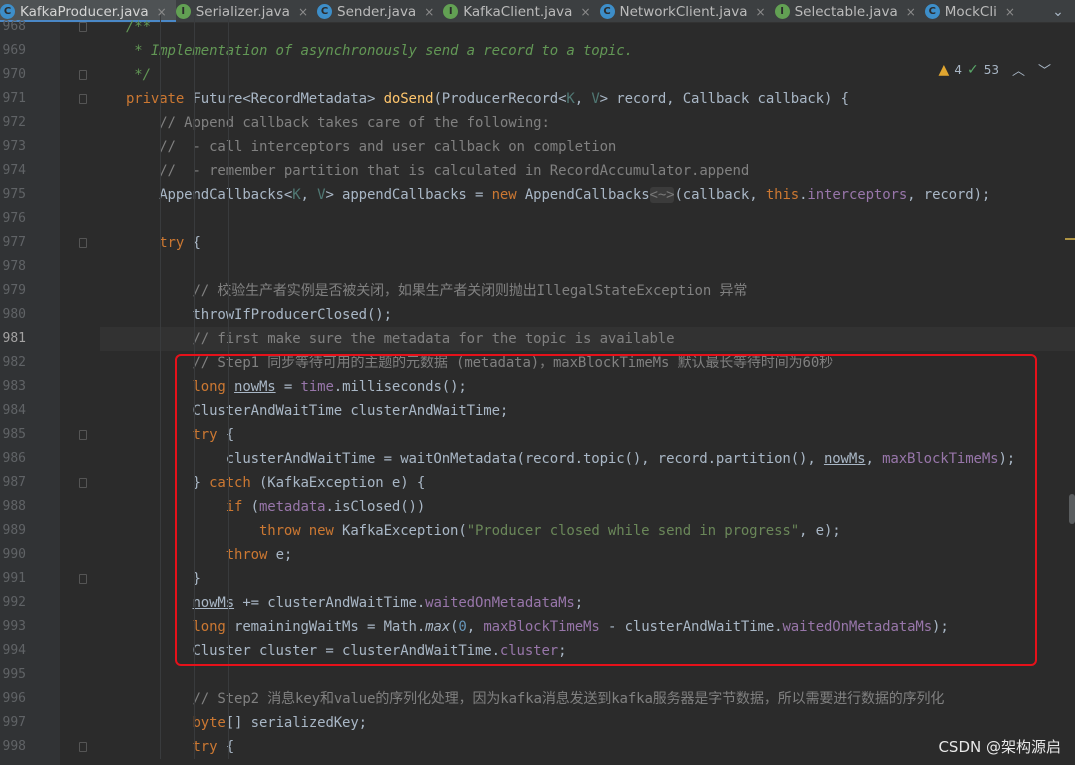 This screenshot has width=1075, height=765. Describe the element at coordinates (944, 69) in the screenshot. I see `warning-icon: ▲` at that location.